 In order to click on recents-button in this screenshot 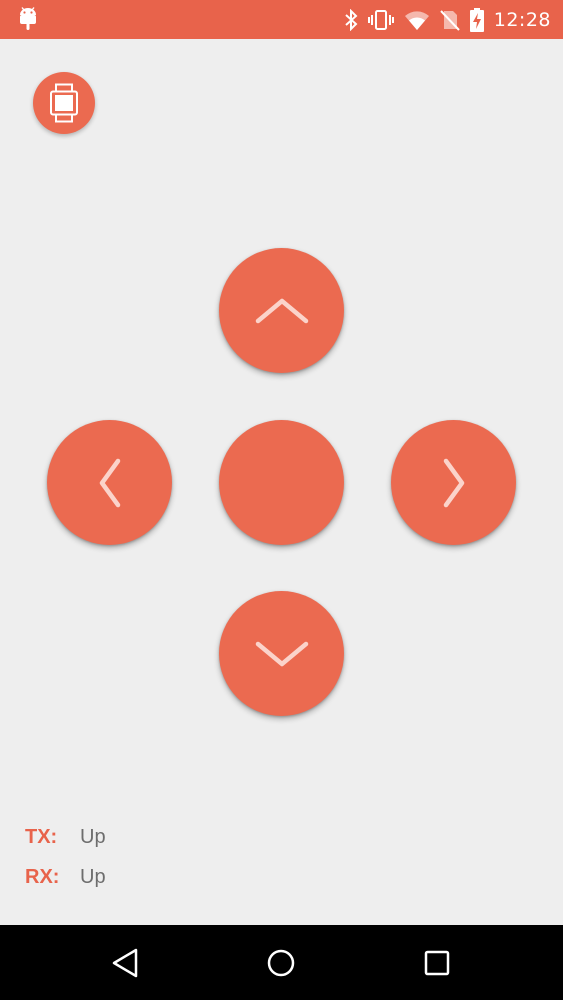, I will do `click(437, 963)`.